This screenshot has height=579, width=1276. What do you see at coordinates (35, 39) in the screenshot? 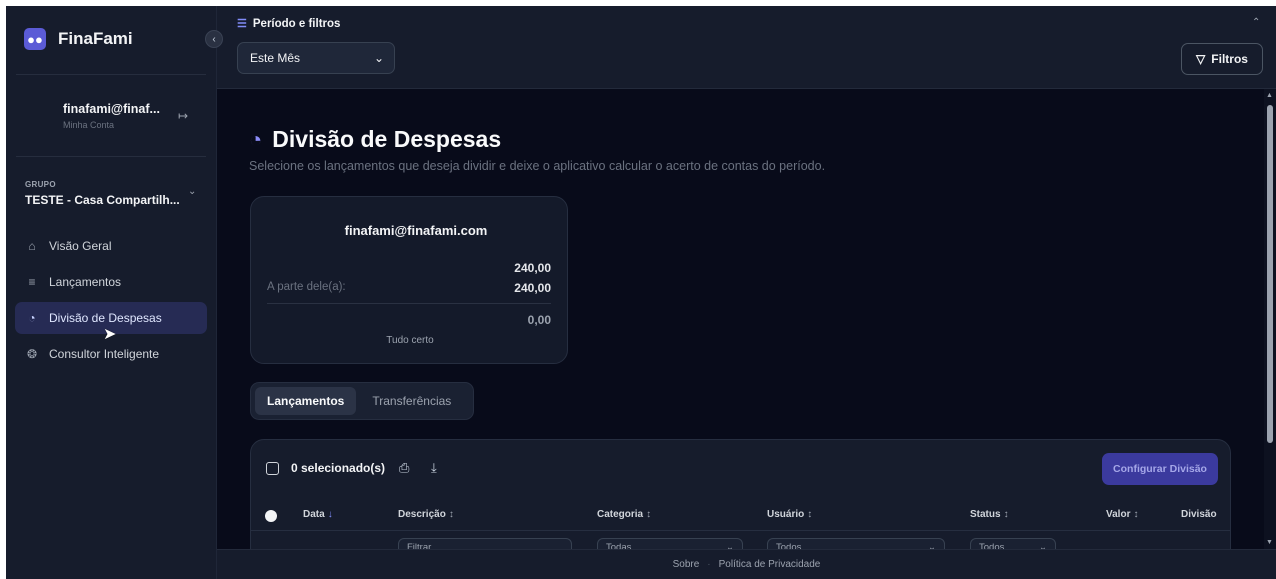
I see `users-icon: ●●` at bounding box center [35, 39].